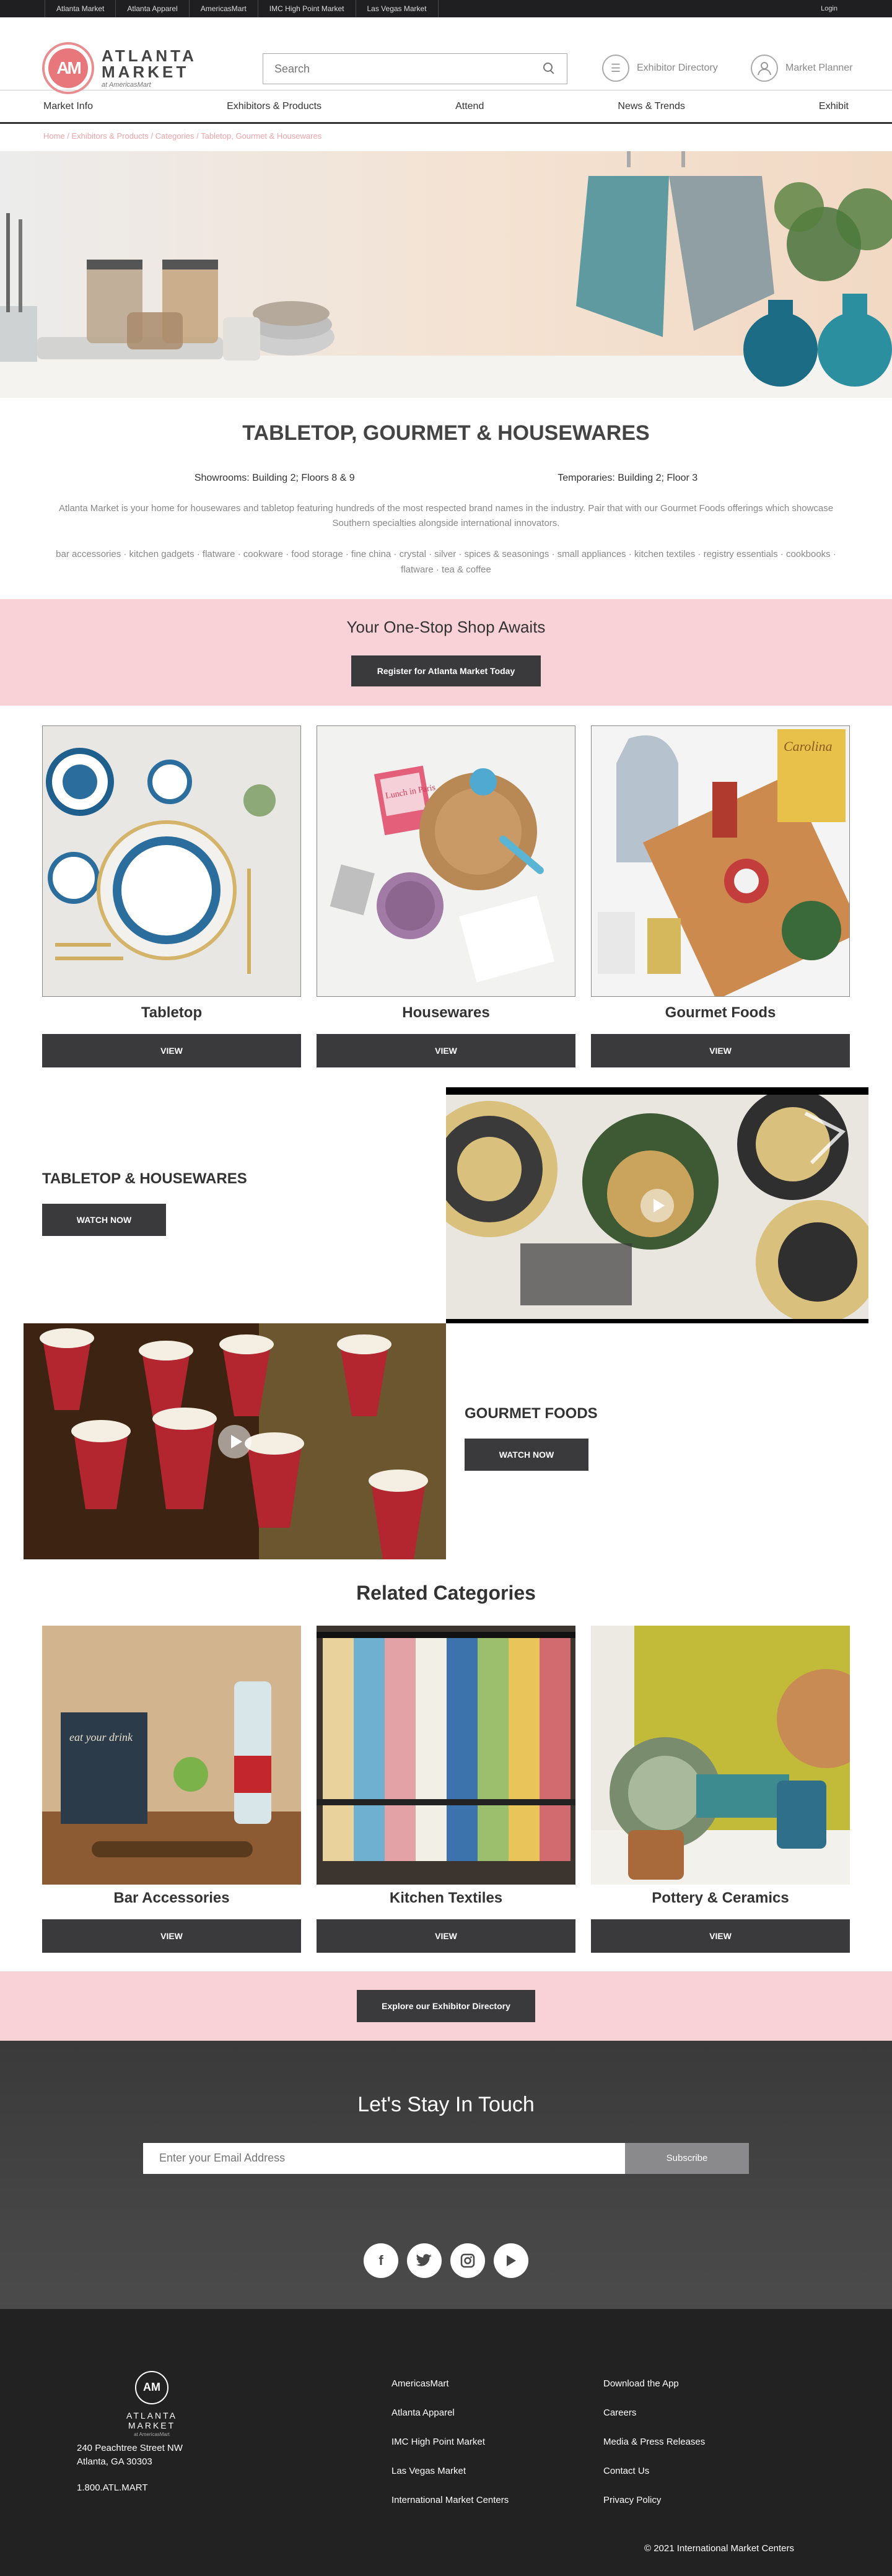 This screenshot has width=892, height=2576. Describe the element at coordinates (442, 873) in the screenshot. I see `housewares-illustration: Lunch in Paris` at that location.